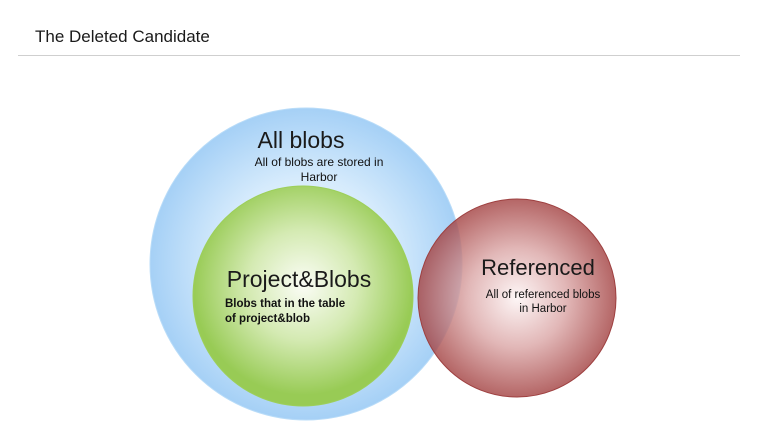  What do you see at coordinates (303, 296) in the screenshot?
I see `project-blobs-circle` at bounding box center [303, 296].